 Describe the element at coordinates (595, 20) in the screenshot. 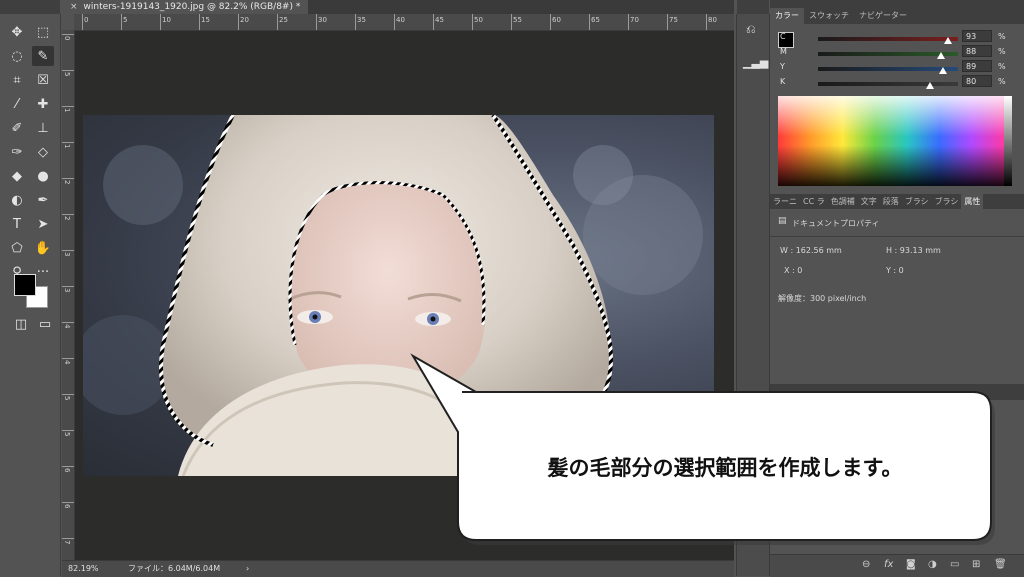

I see `ruler-label: 65` at that location.